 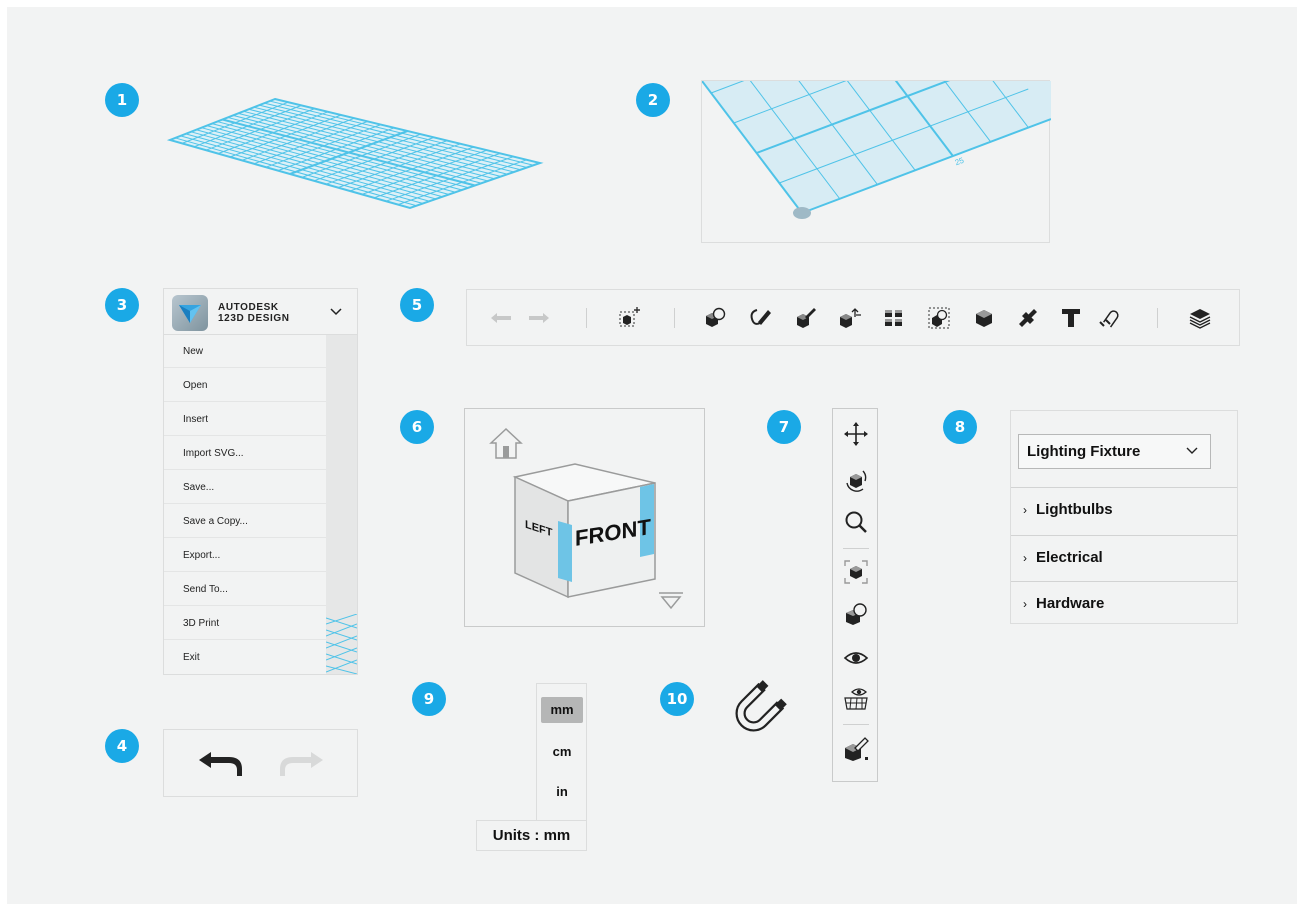 I want to click on undo-arrow-icon, so click(x=221, y=763).